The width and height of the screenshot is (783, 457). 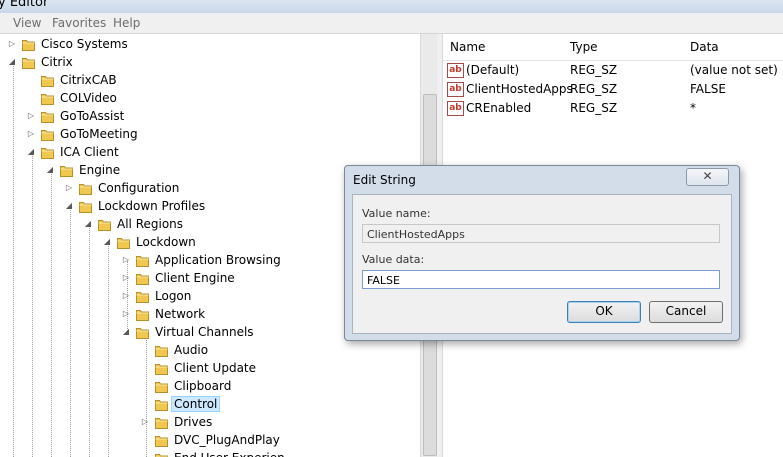 I want to click on tree-item: DVC_PlugAndPlay, so click(x=210, y=441).